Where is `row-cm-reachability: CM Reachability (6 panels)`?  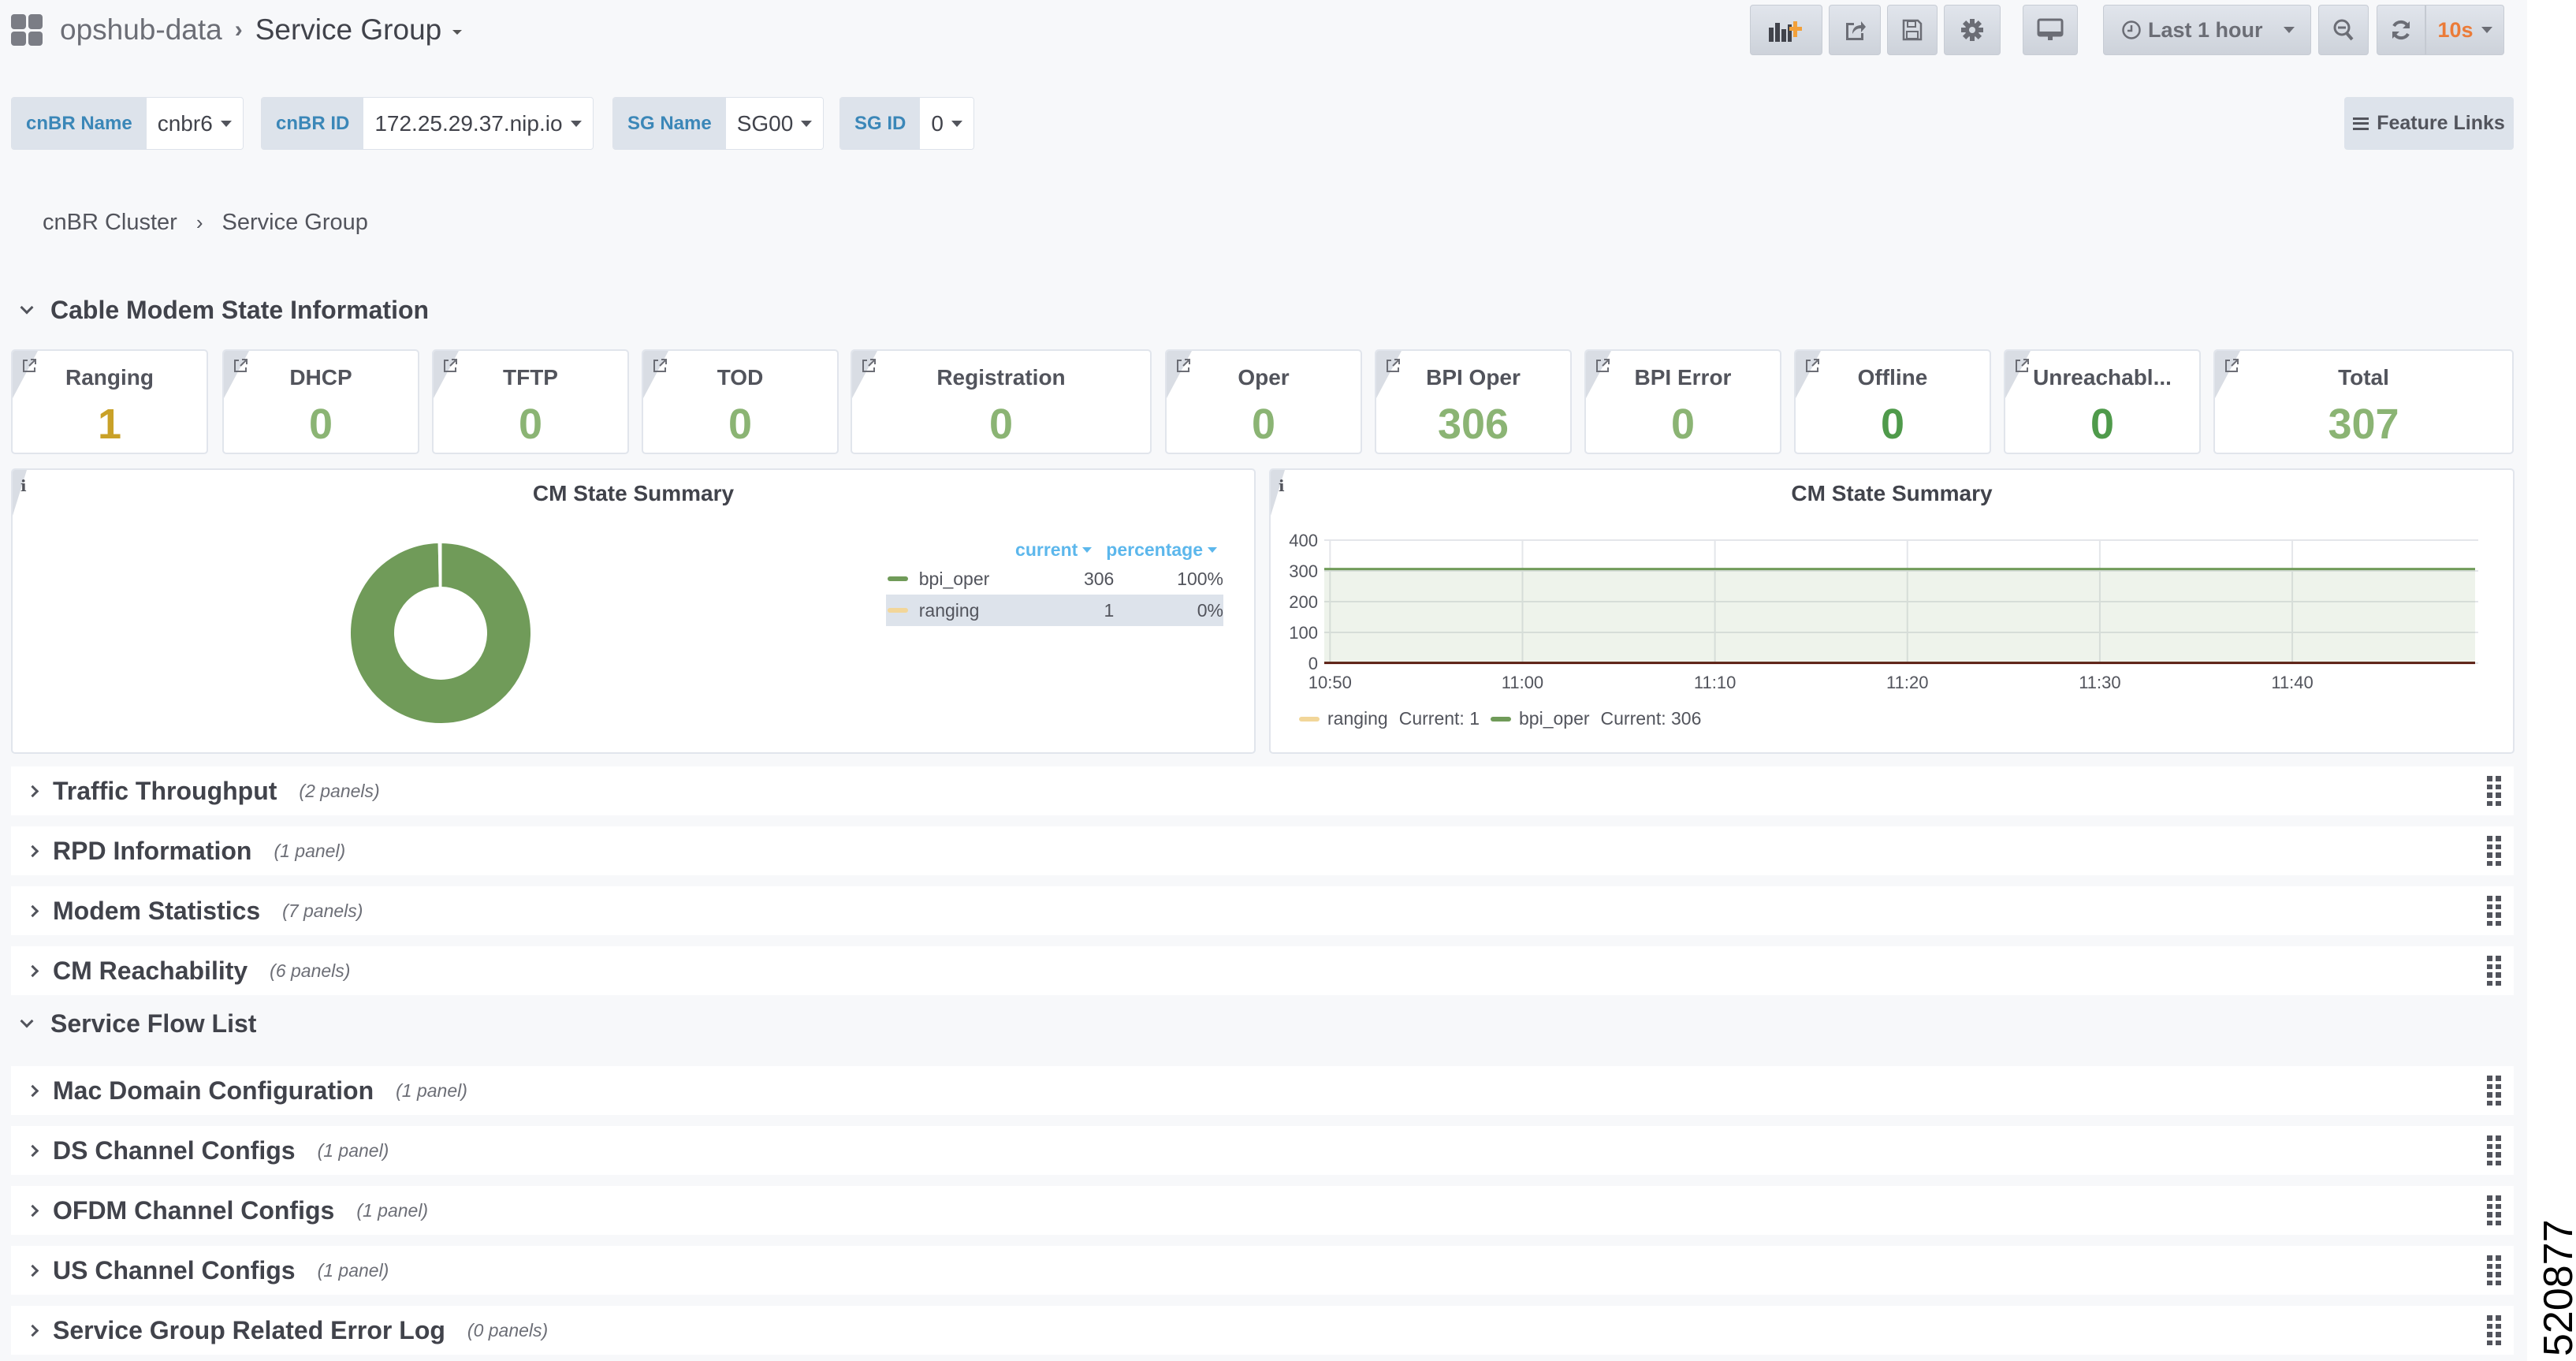
row-cm-reachability: CM Reachability (6 panels) is located at coordinates (1262, 970).